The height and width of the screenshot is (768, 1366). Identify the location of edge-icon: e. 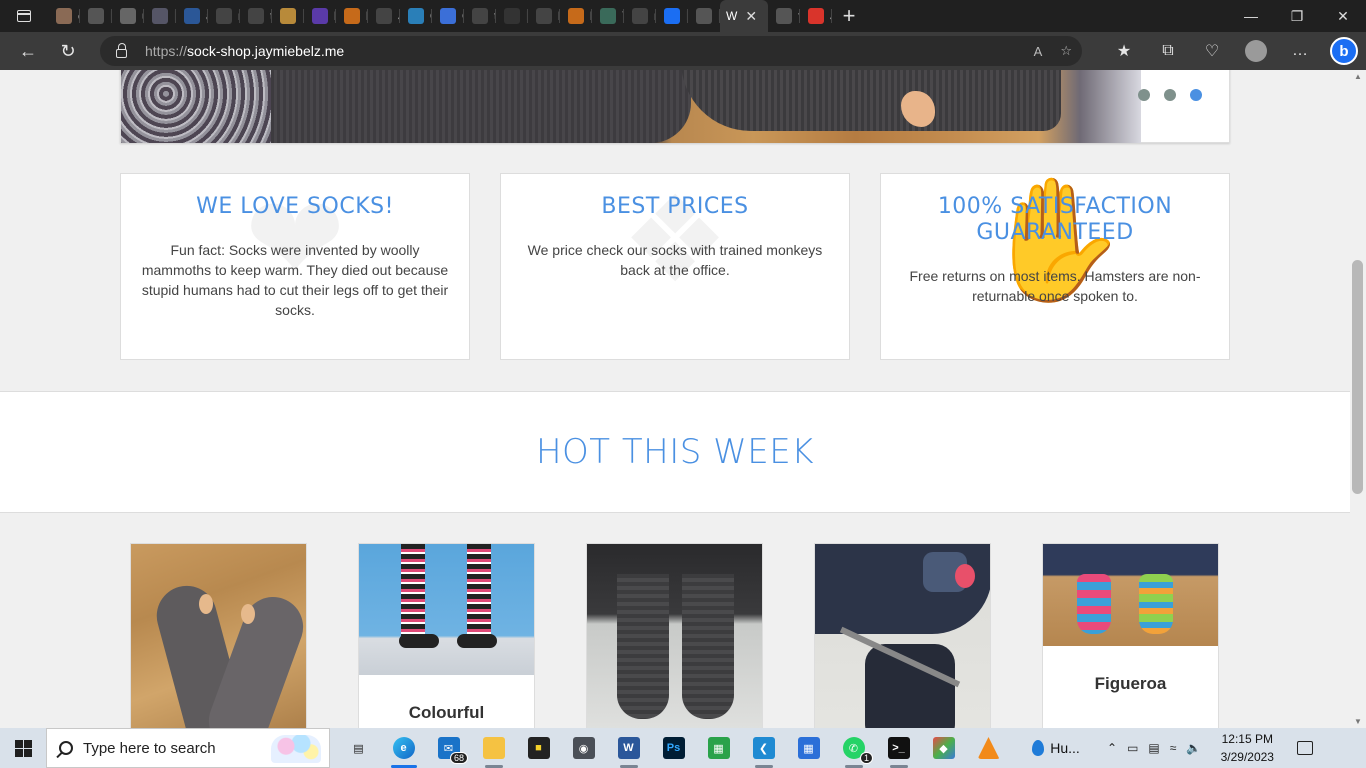
(403, 748).